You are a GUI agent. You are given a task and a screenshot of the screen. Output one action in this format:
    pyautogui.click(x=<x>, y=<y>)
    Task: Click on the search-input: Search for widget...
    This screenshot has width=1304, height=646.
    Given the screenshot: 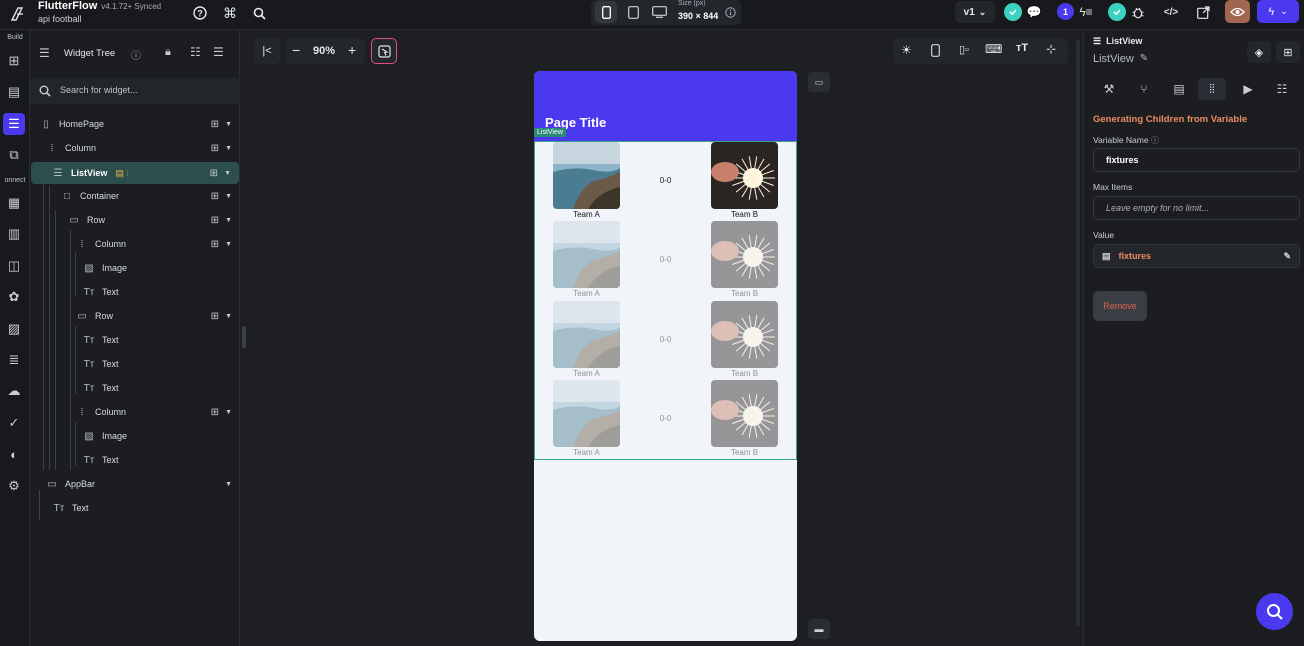 What is the action you would take?
    pyautogui.click(x=99, y=90)
    